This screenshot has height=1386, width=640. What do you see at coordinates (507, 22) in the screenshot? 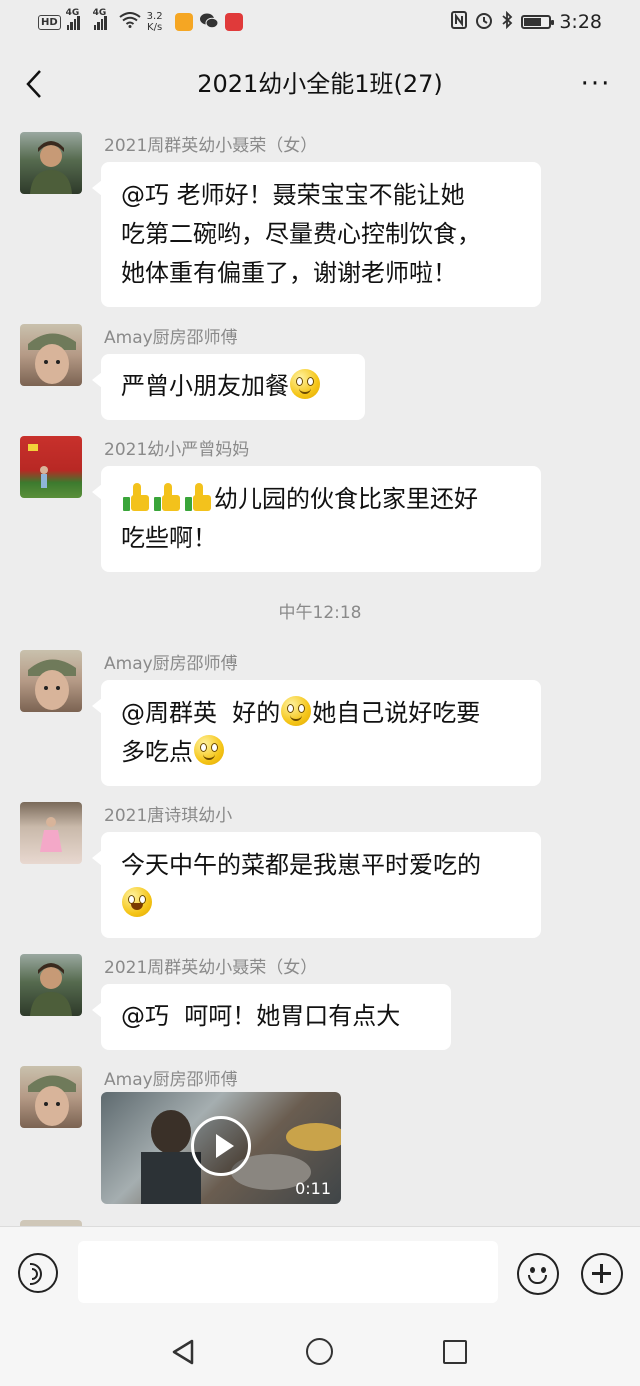
I see `bluetooth-icon` at bounding box center [507, 22].